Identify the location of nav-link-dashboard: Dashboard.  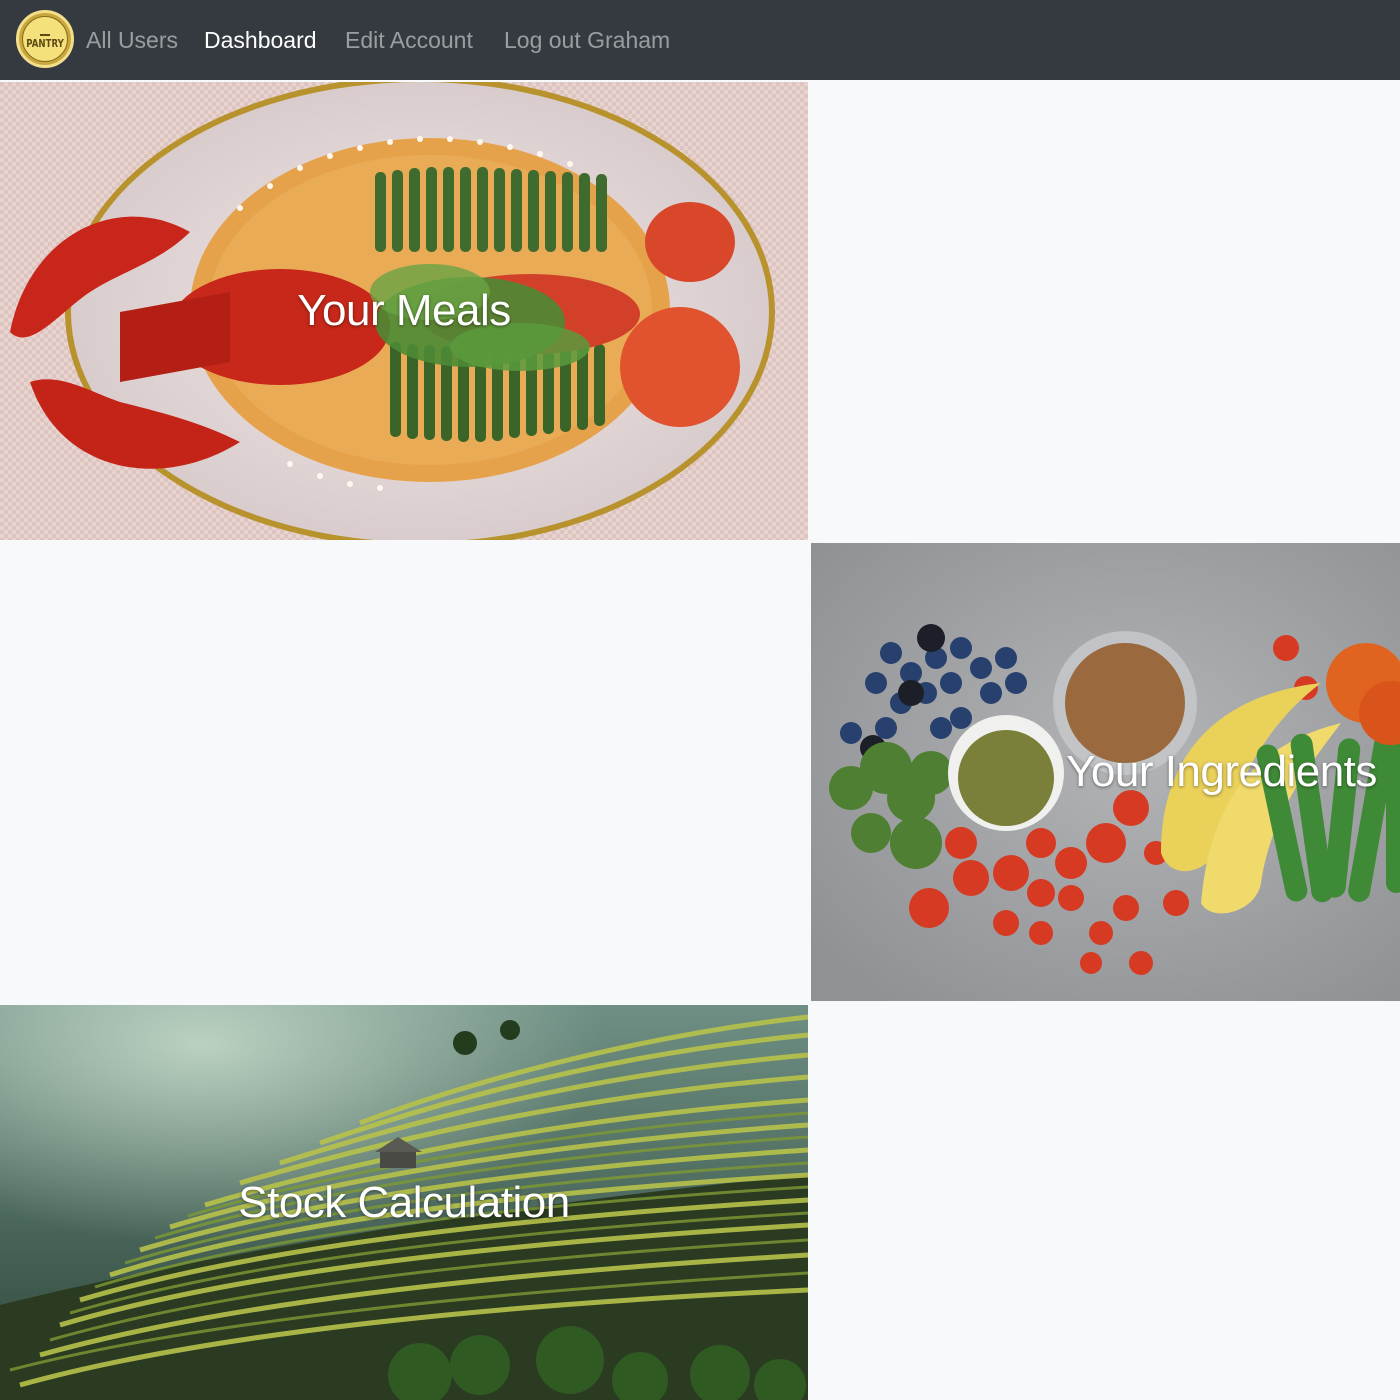
(260, 40).